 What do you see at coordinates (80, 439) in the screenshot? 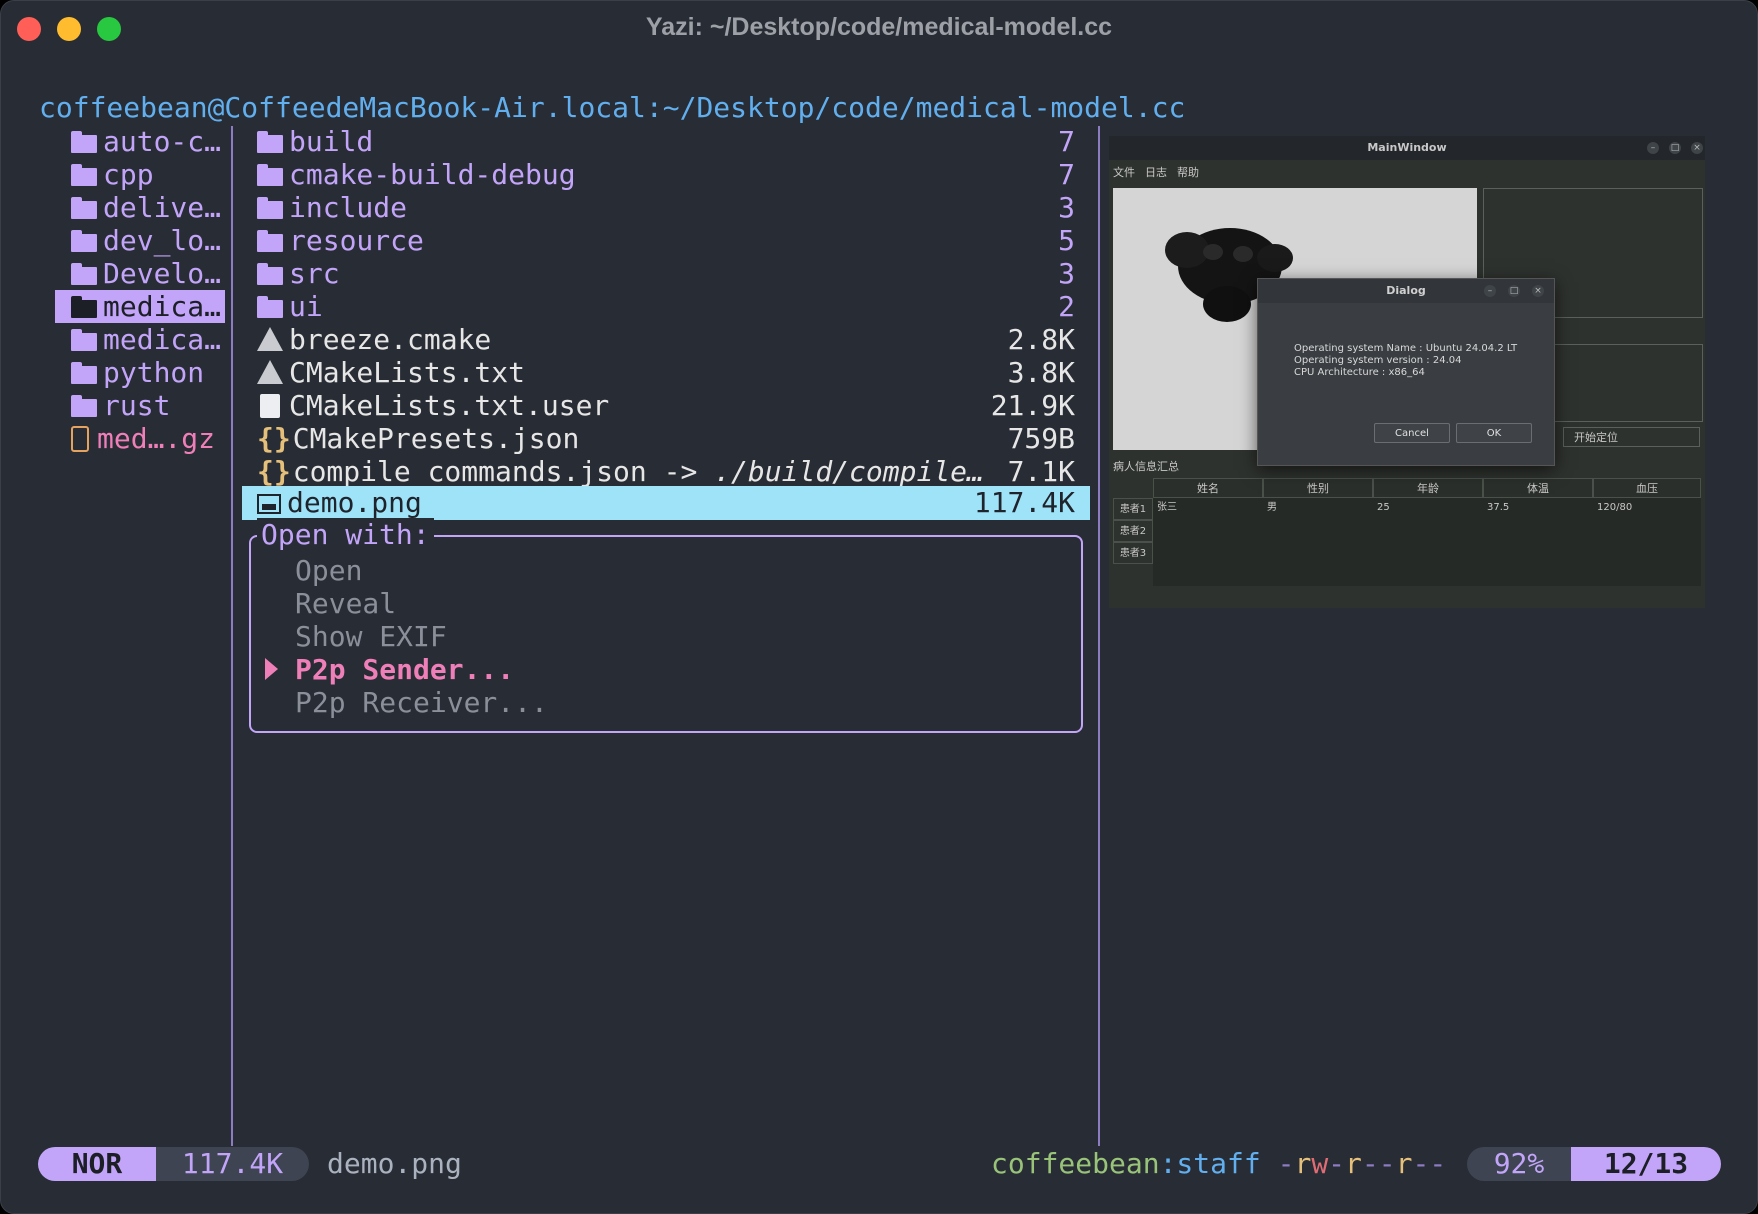
I see `archive-icon` at bounding box center [80, 439].